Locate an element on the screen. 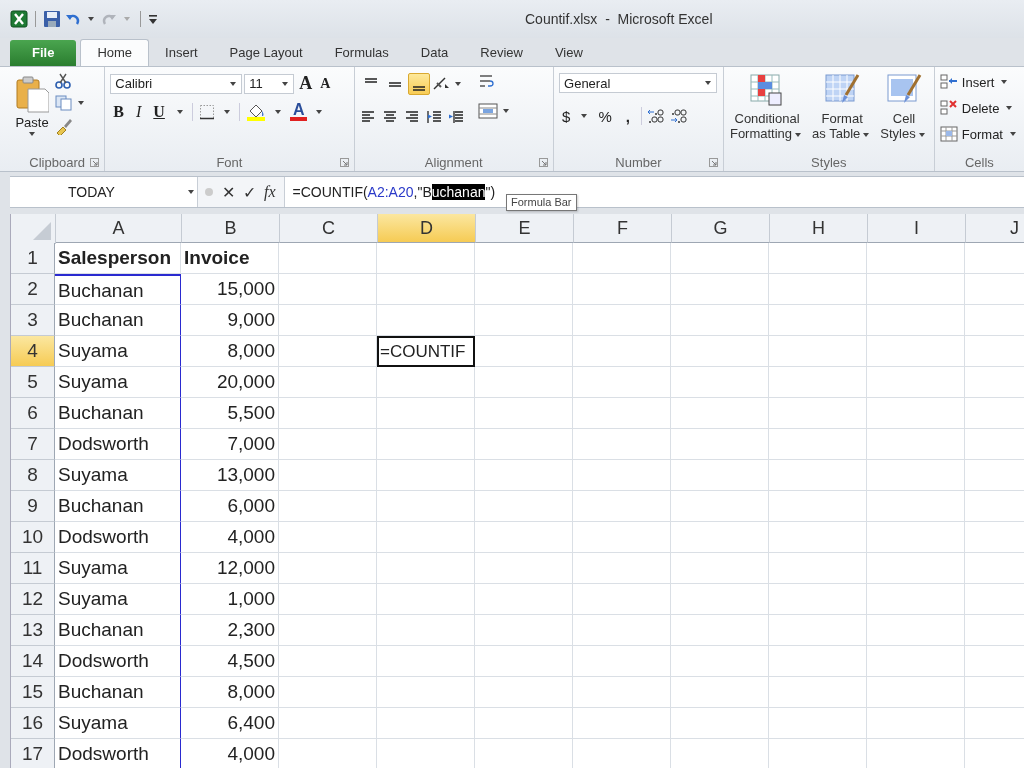 Image resolution: width=1024 pixels, height=768 pixels. align-right-icon is located at coordinates (411, 117).